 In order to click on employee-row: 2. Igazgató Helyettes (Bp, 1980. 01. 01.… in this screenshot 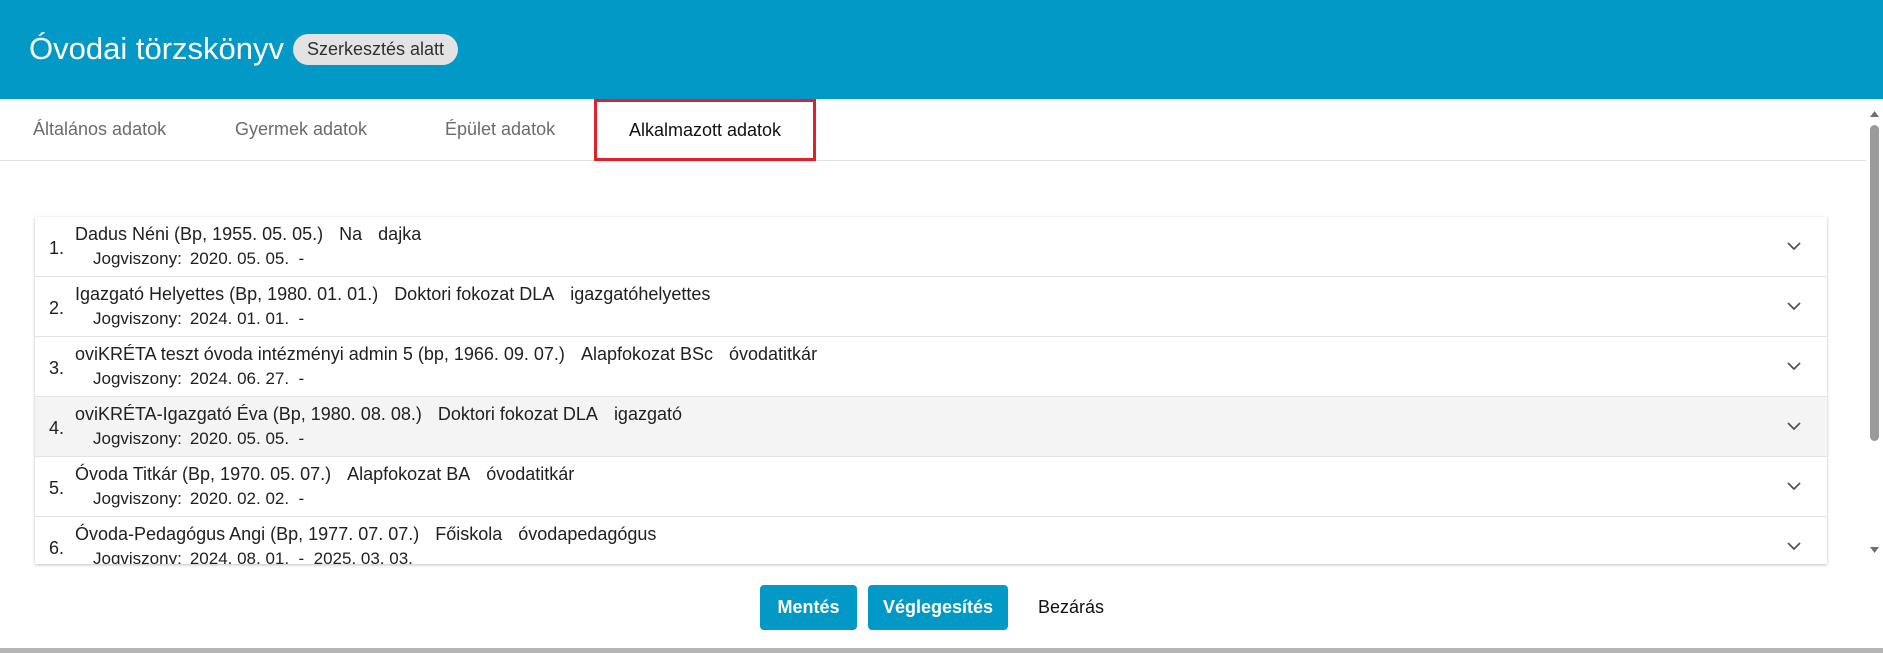, I will do `click(931, 307)`.